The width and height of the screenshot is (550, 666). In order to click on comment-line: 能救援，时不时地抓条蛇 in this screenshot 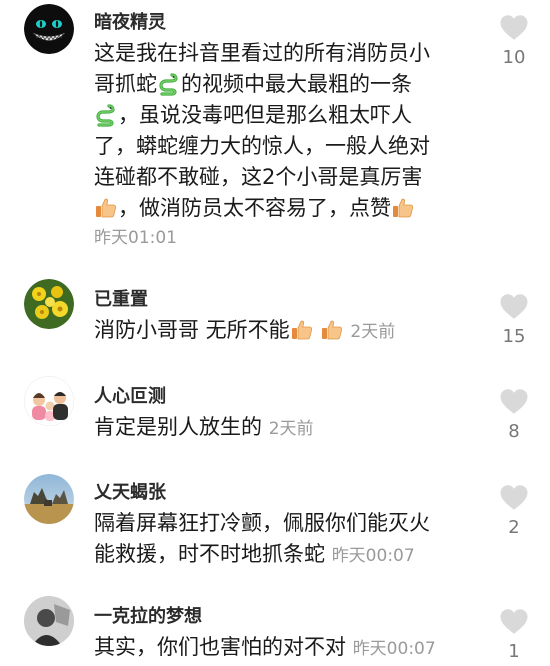, I will do `click(209, 554)`.